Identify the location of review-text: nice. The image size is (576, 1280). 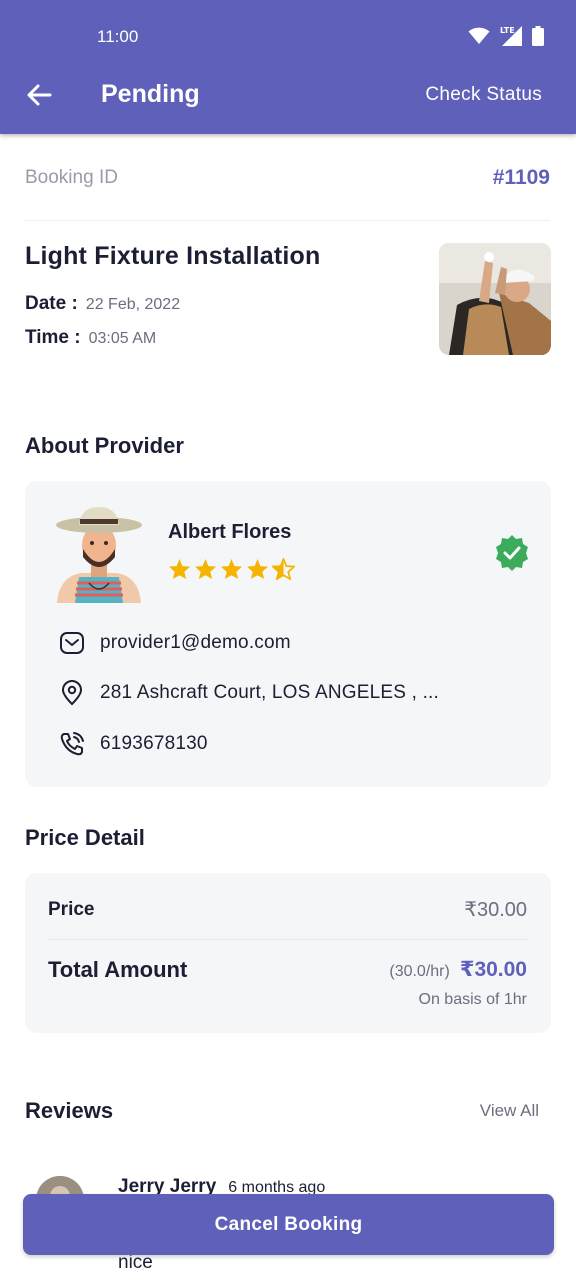
(135, 1262).